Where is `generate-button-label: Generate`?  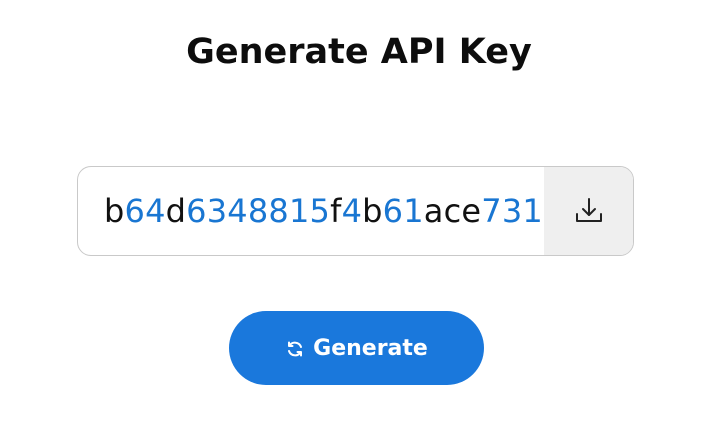 generate-button-label: Generate is located at coordinates (370, 348).